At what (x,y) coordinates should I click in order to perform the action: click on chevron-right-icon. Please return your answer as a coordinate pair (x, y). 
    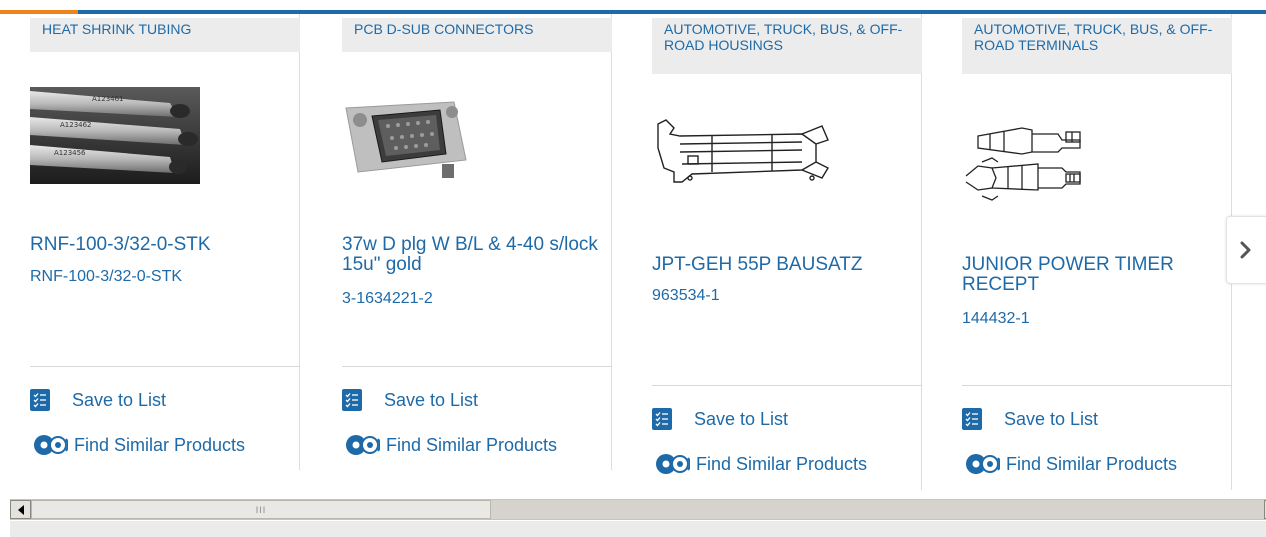
    Looking at the image, I should click on (1245, 250).